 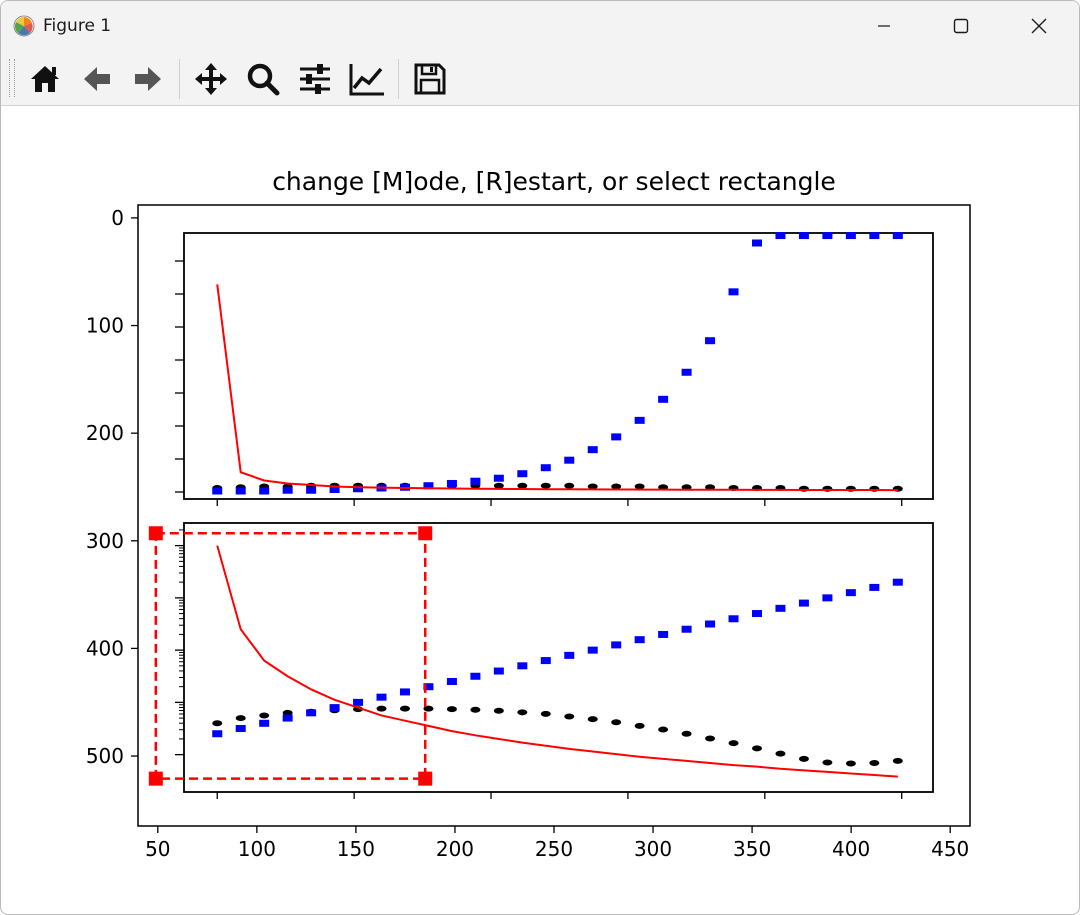 What do you see at coordinates (950, 849) in the screenshot?
I see `x-tick-label: 450` at bounding box center [950, 849].